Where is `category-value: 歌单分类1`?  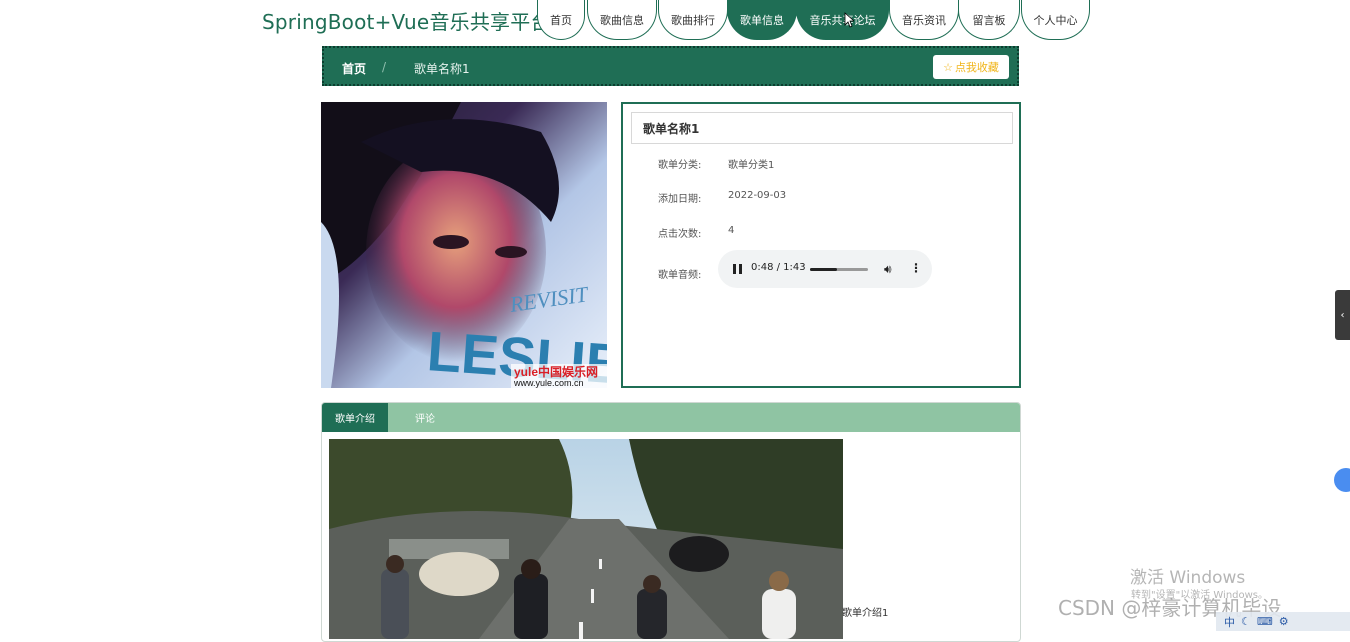 category-value: 歌单分类1 is located at coordinates (751, 165).